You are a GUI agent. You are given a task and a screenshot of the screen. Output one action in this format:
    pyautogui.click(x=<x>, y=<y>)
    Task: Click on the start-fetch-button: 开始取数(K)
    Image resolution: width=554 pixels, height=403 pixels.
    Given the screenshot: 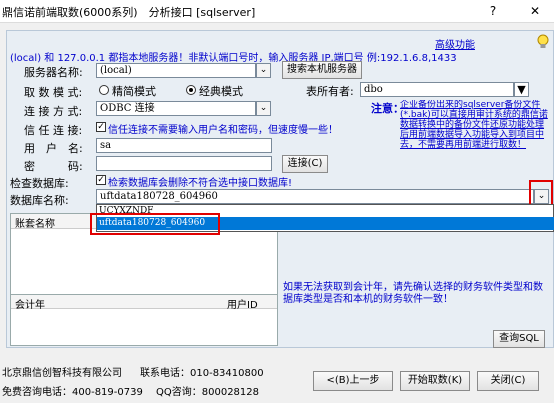 What is the action you would take?
    pyautogui.click(x=435, y=381)
    